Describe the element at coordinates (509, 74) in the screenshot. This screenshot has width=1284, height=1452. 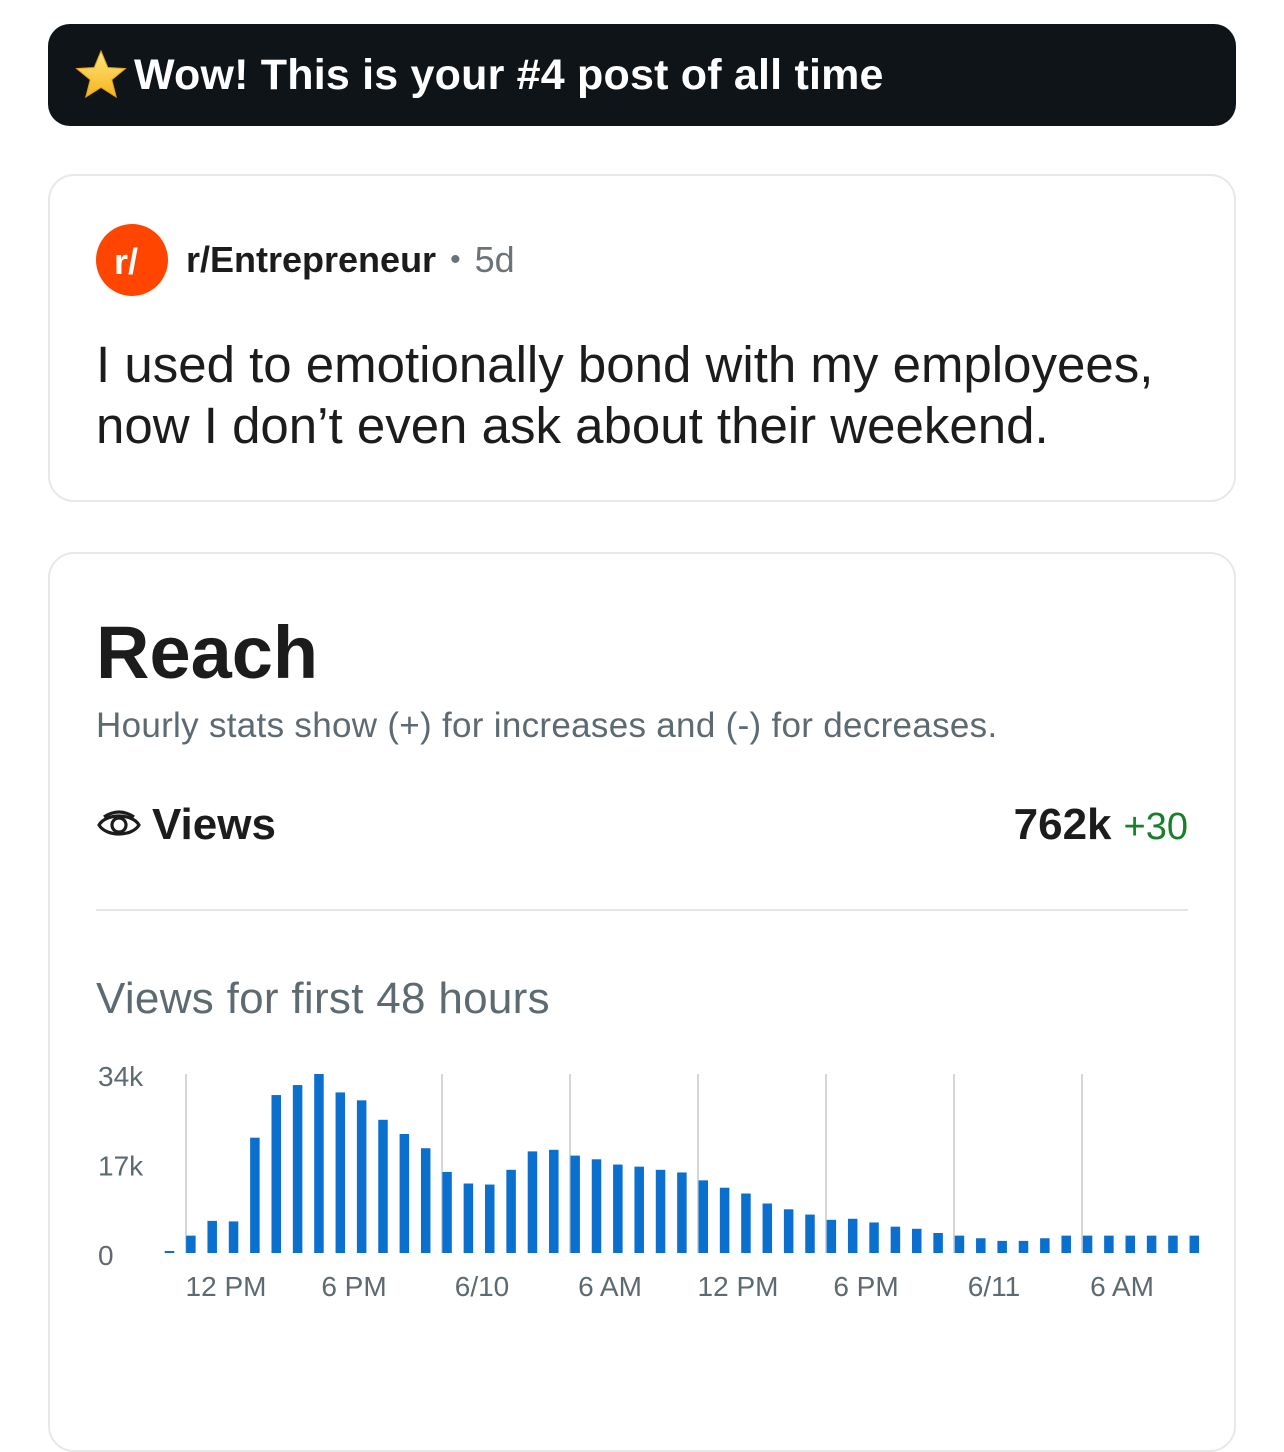
I see `banner-text: Wow! This is your #4 post of all time` at that location.